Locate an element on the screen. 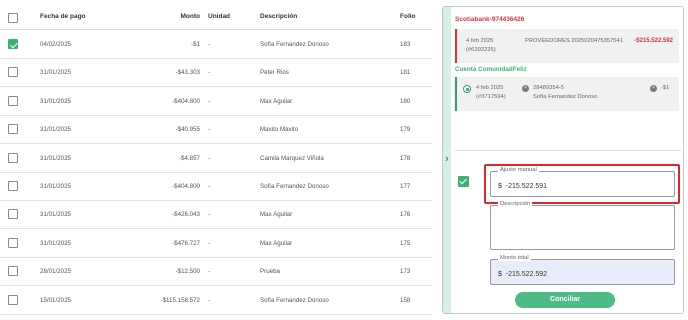 This screenshot has height=320, width=688. row-monto: -$4.857 is located at coordinates (189, 158).